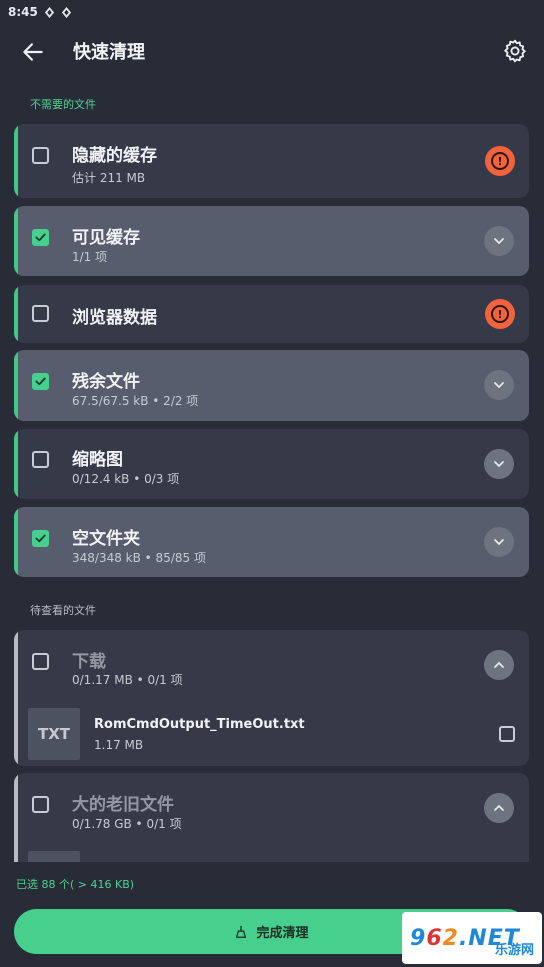  I want to click on item-title: 残余文件, so click(106, 382).